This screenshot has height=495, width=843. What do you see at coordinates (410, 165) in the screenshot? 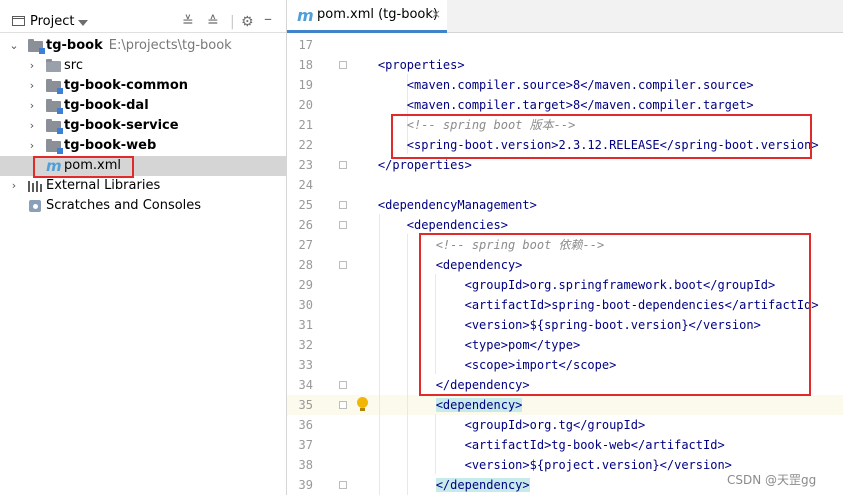
I see `code-line: </properties>` at bounding box center [410, 165].